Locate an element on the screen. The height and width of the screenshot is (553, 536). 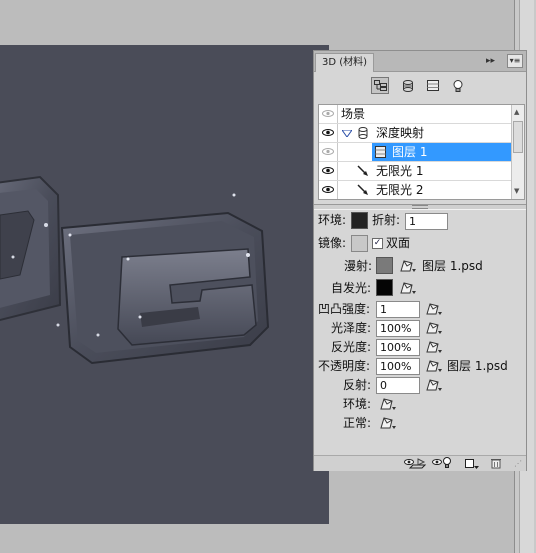
diffuse-color-swatch is located at coordinates (384, 265).